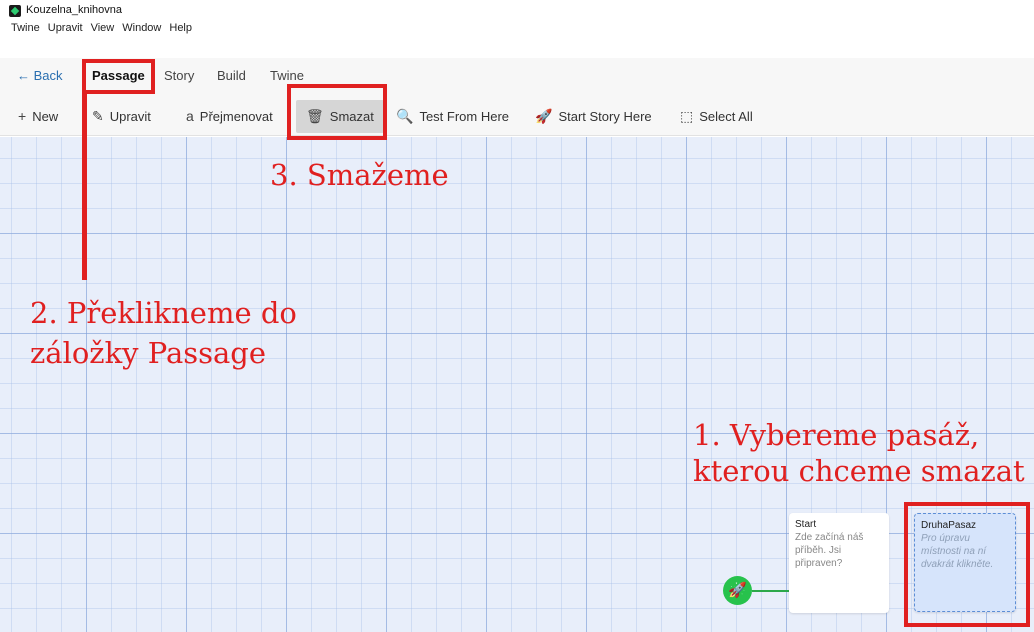  I want to click on tab-build: Build, so click(231, 75).